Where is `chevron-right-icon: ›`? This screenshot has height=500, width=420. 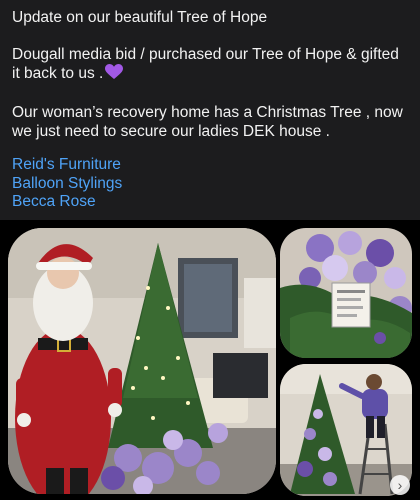 chevron-right-icon: › is located at coordinates (400, 485).